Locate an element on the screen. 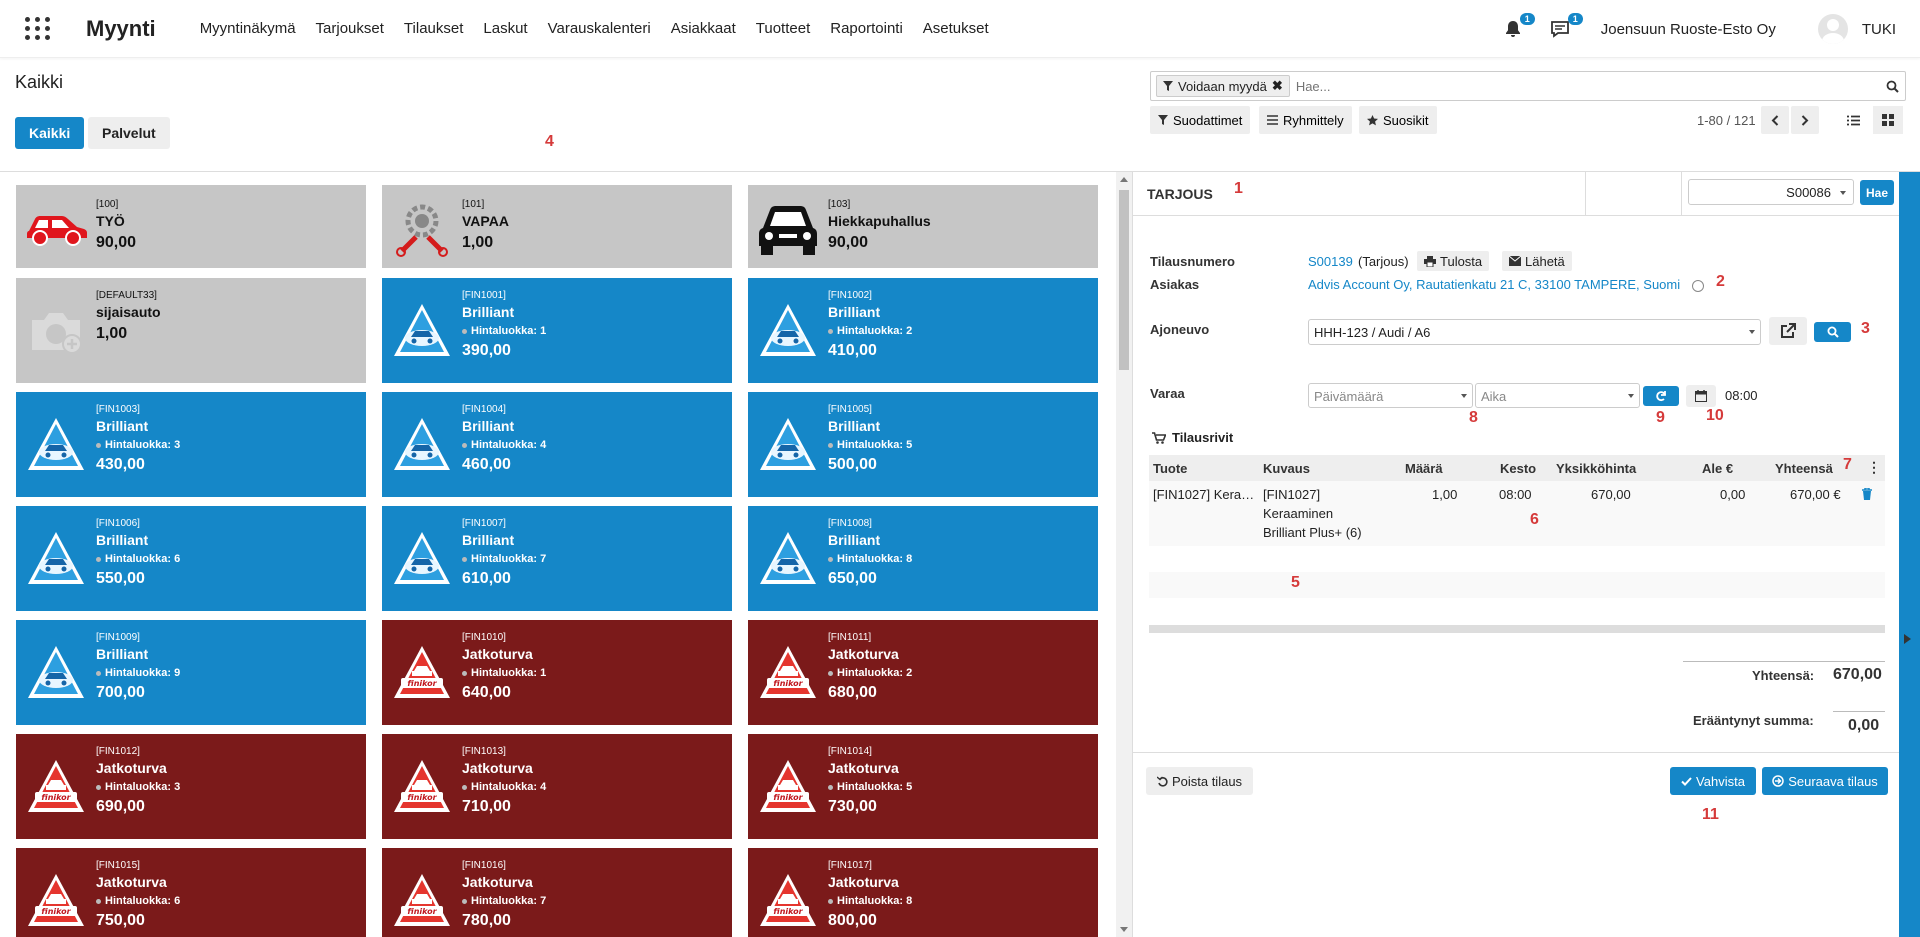 This screenshot has width=1920, height=937. menu-item-asetukset: Asetukset is located at coordinates (956, 28).